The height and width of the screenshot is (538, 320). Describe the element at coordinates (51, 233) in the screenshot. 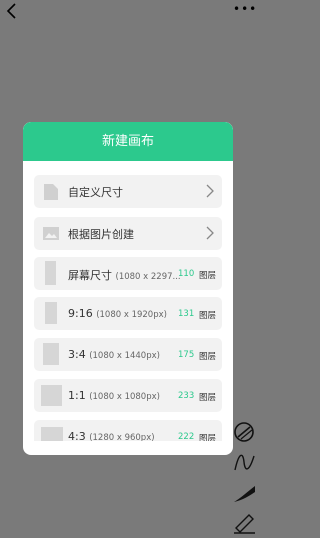

I see `image-icon` at that location.